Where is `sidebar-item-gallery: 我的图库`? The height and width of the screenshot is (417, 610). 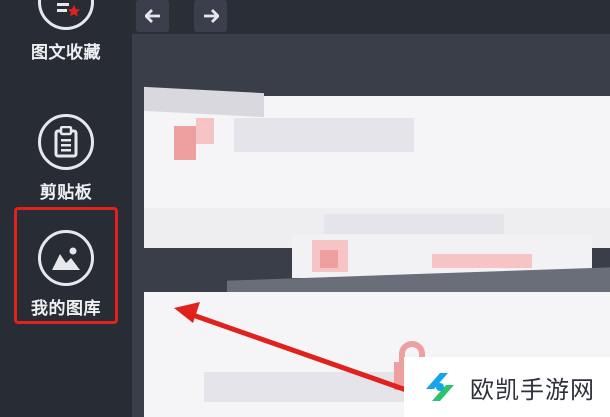 sidebar-item-gallery: 我的图库 is located at coordinates (66, 265).